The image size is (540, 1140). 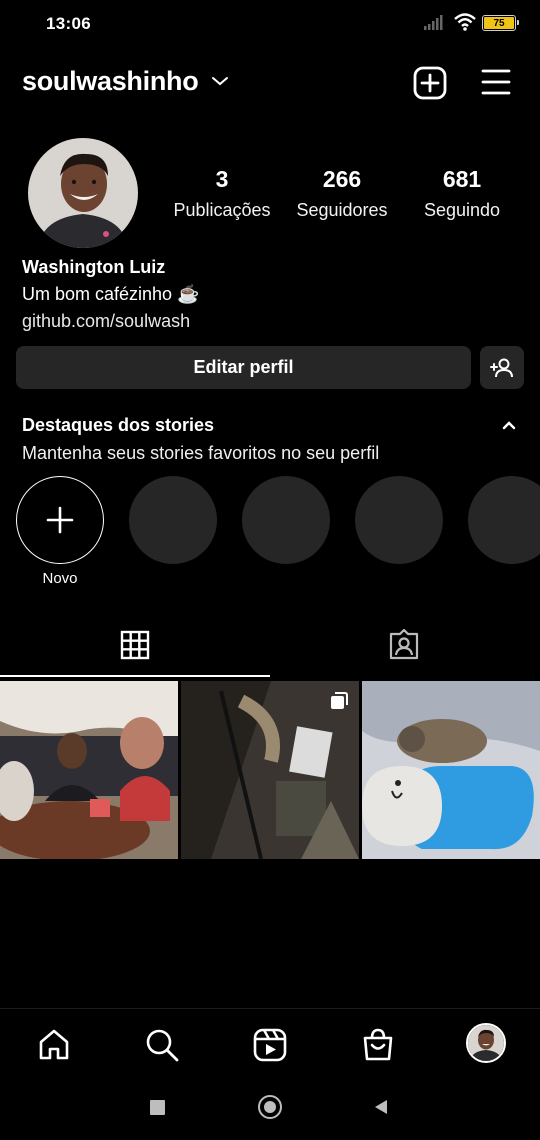 I want to click on grid-icon, so click(x=135, y=645).